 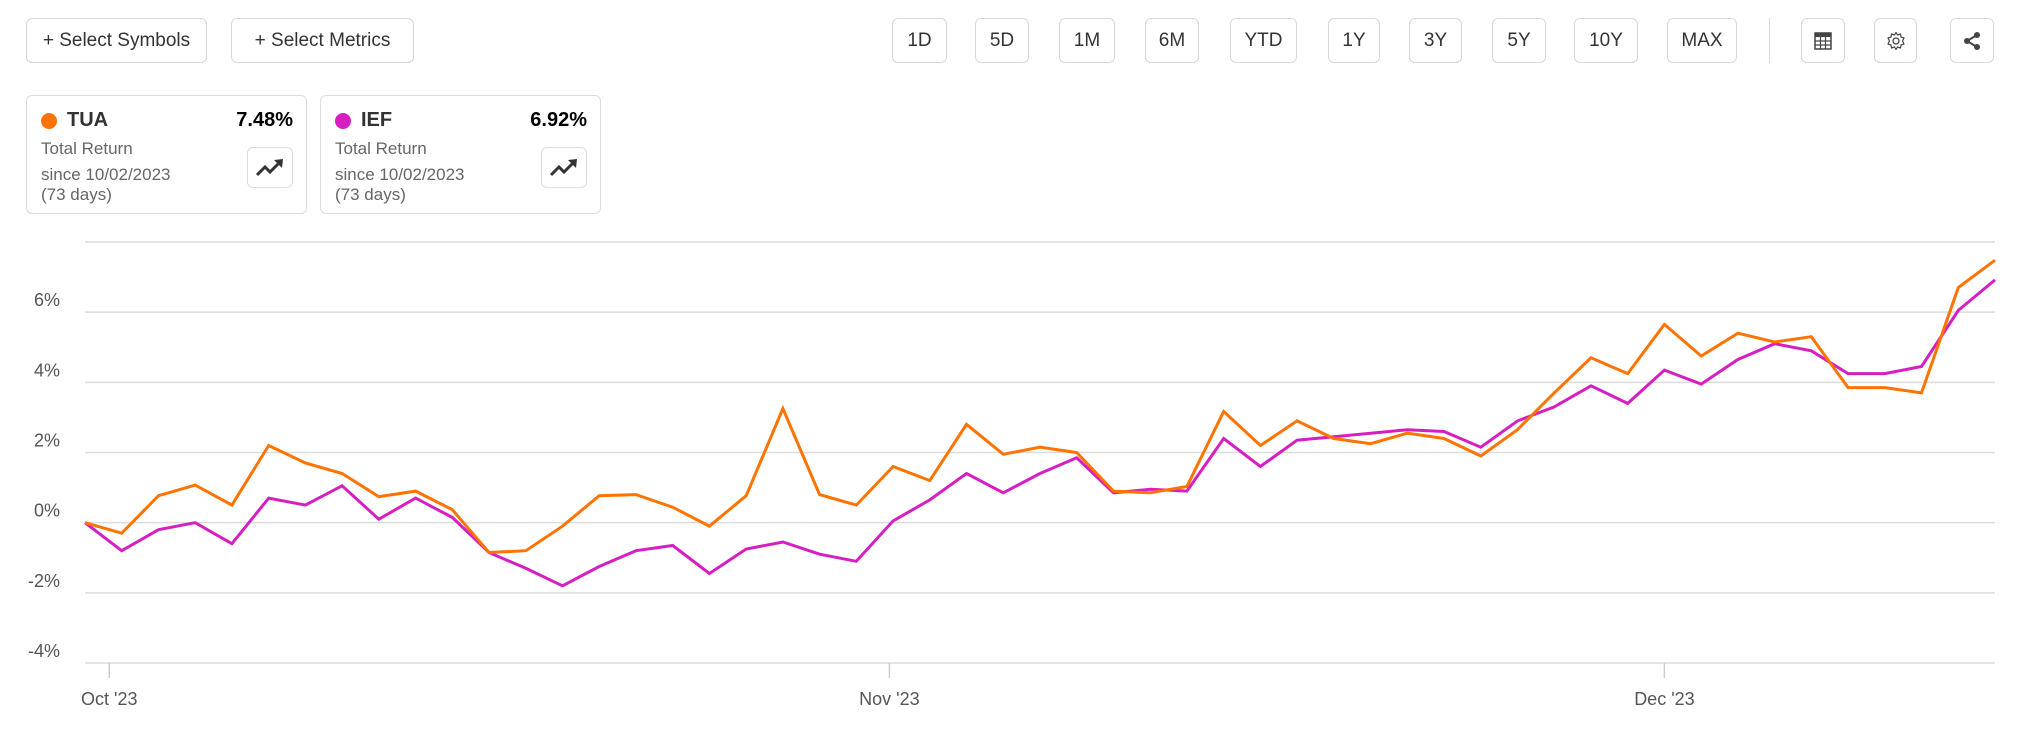 What do you see at coordinates (88, 120) in the screenshot?
I see `card-ticker: TUA` at bounding box center [88, 120].